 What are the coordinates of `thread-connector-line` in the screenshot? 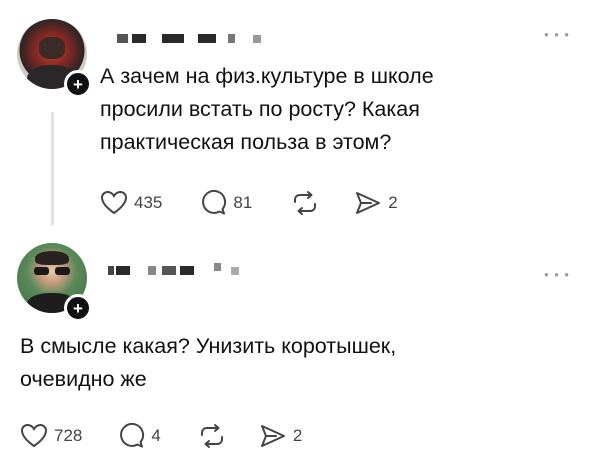 It's located at (52, 169).